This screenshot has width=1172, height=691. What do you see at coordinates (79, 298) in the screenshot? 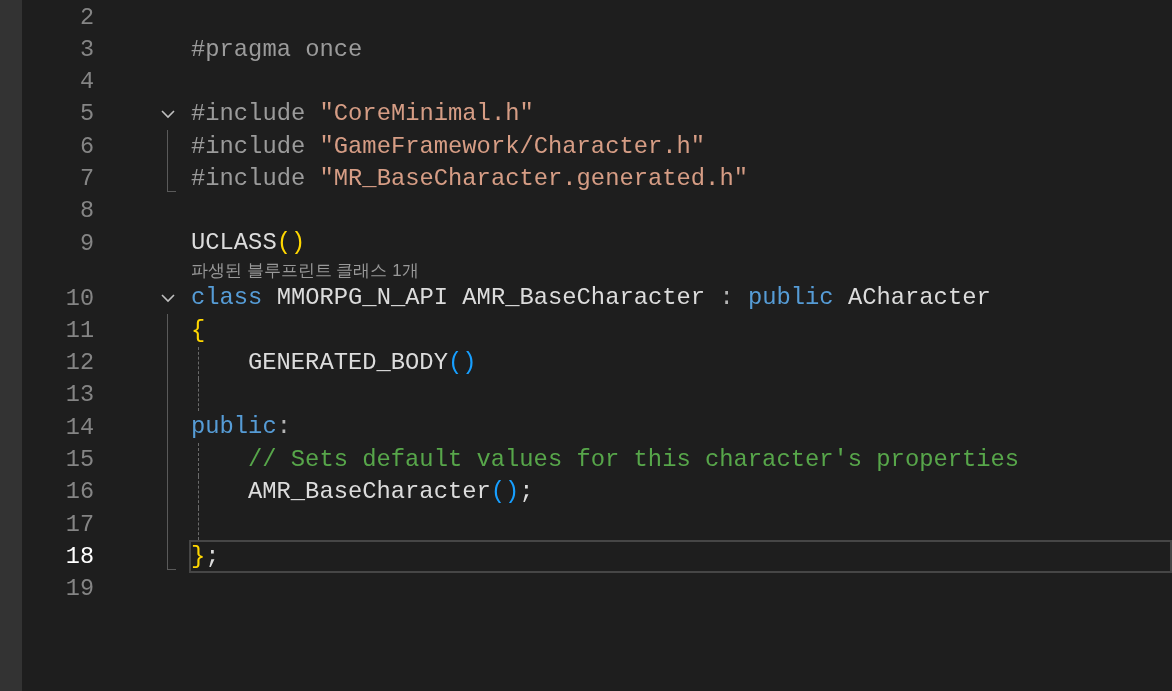
I see `line-number: 10` at bounding box center [79, 298].